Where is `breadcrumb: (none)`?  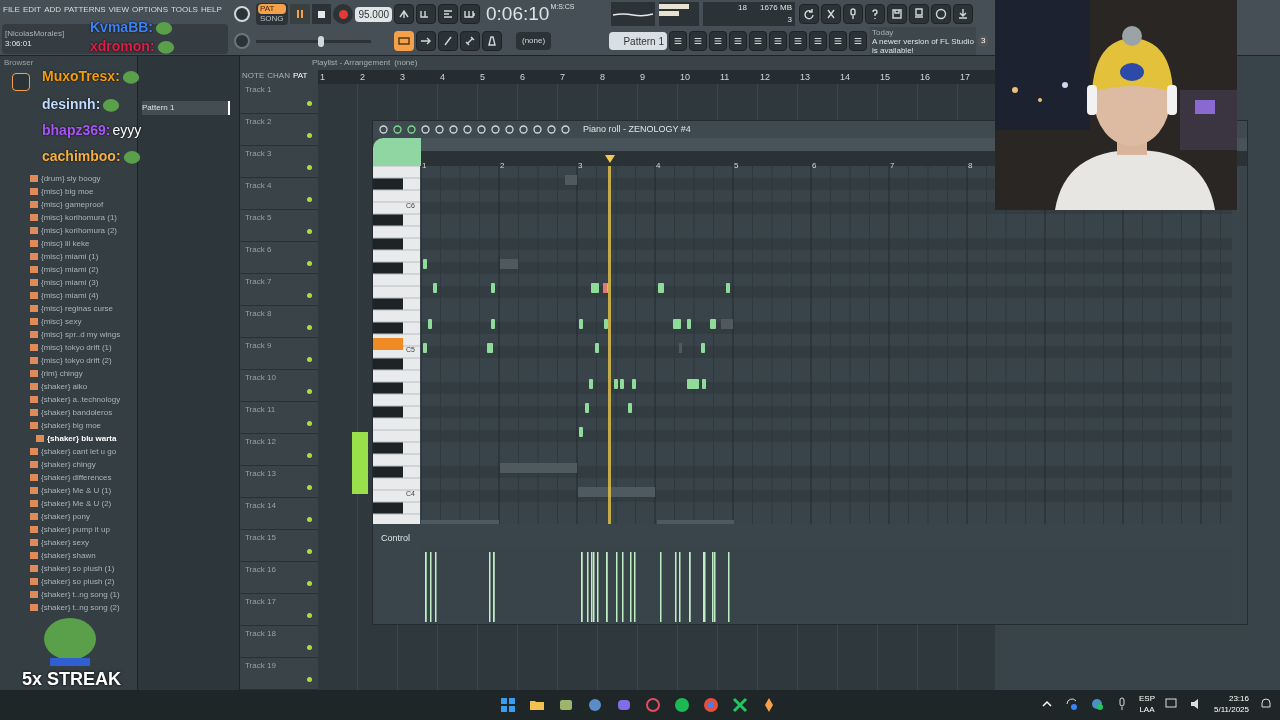
breadcrumb: (none) is located at coordinates (406, 63).